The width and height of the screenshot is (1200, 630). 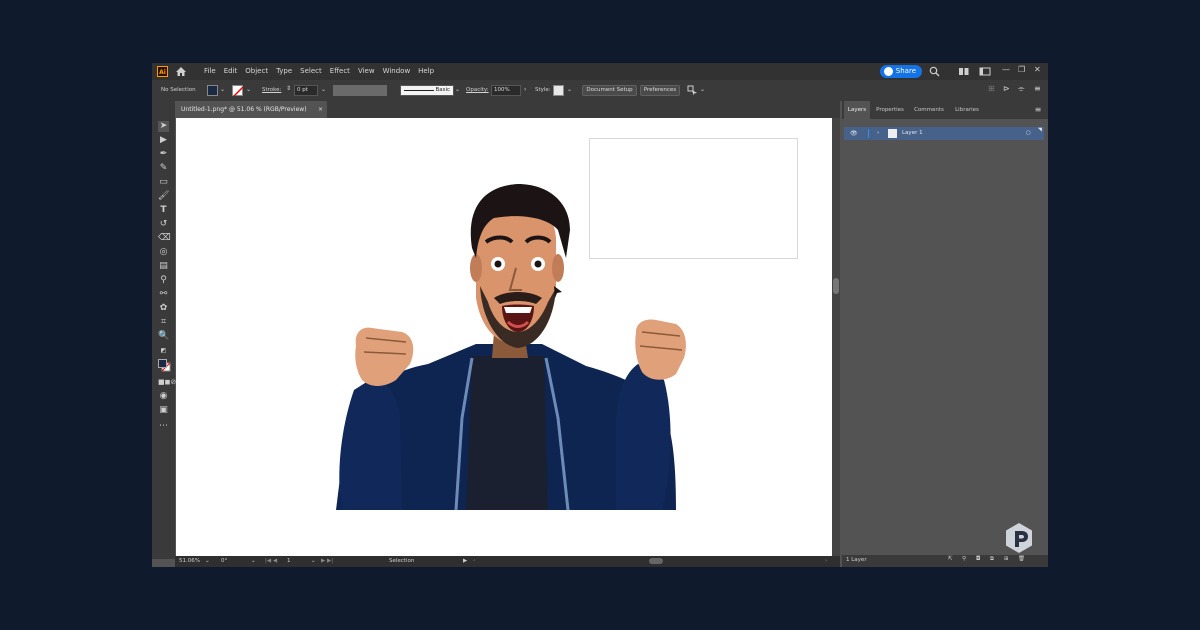 I want to click on select-similar-icon, so click(x=692, y=90).